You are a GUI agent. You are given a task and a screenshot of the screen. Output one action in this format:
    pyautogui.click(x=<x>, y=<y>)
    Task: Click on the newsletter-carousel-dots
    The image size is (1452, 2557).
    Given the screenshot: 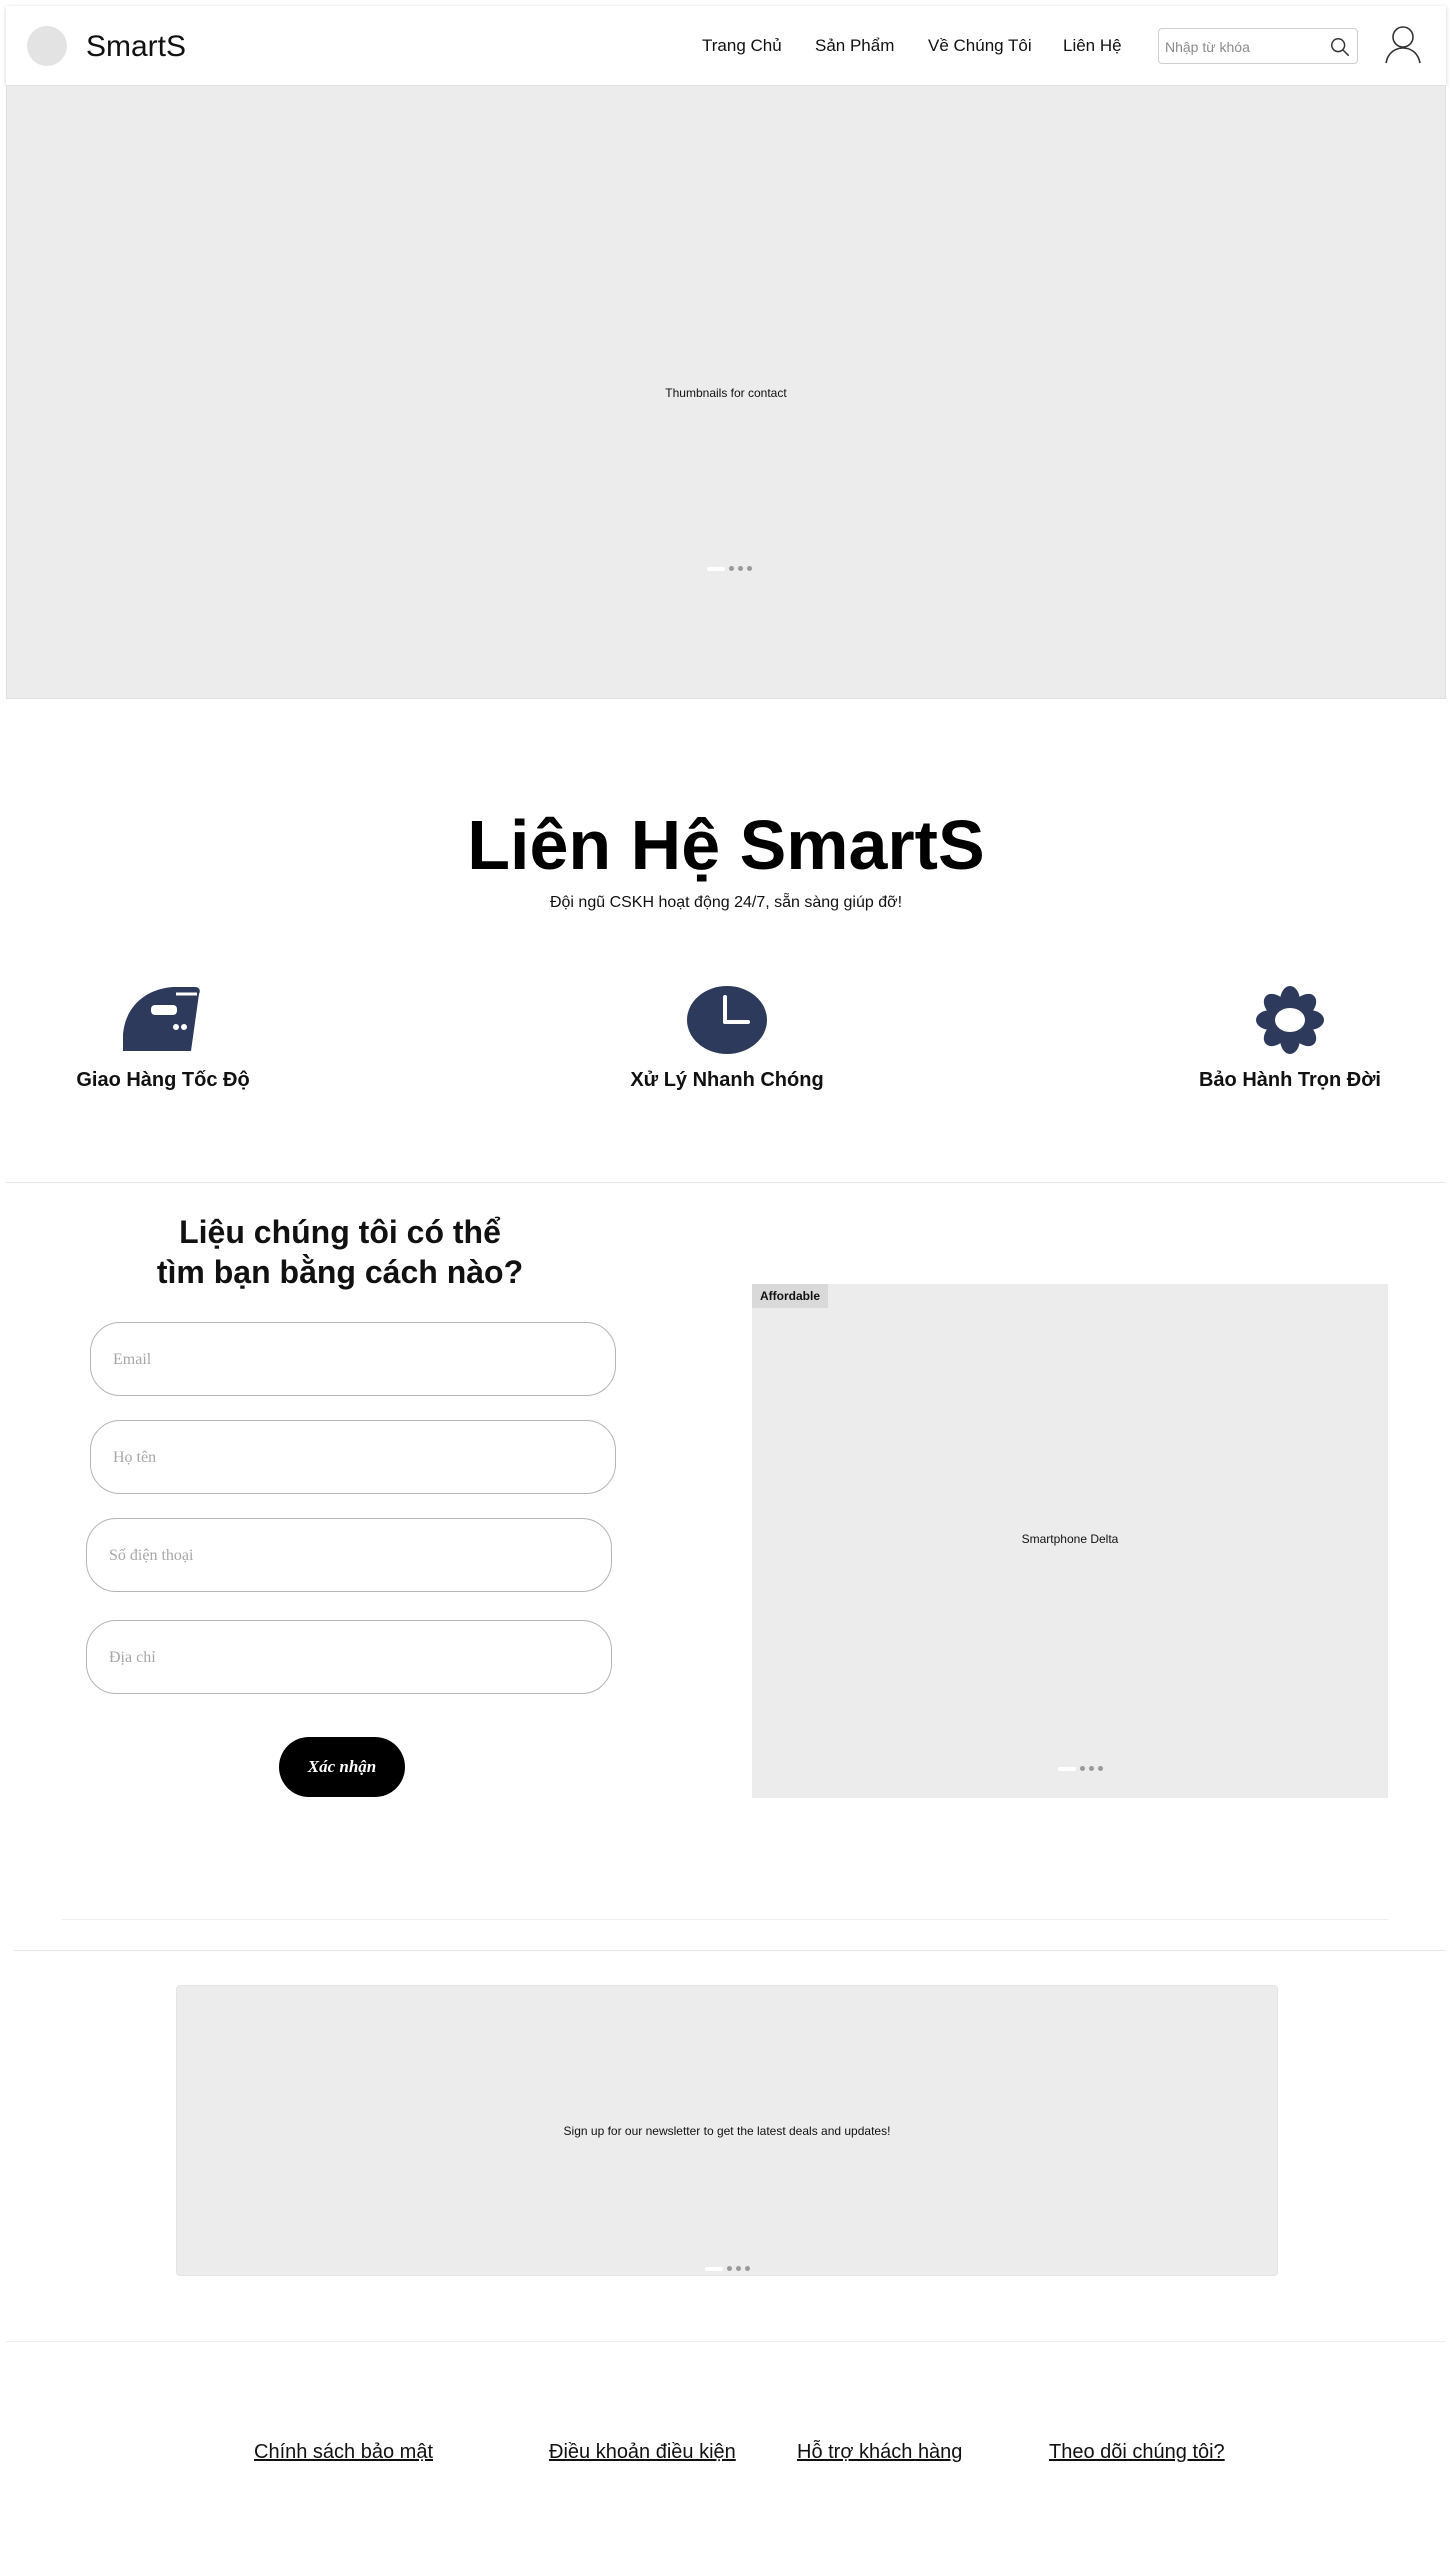 What is the action you would take?
    pyautogui.click(x=727, y=2268)
    